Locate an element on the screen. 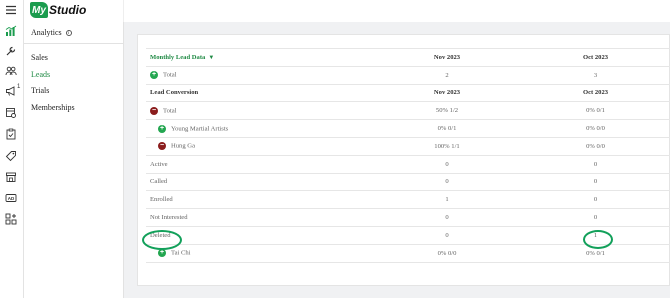  table-row: Deleted 0 1 is located at coordinates (408, 235).